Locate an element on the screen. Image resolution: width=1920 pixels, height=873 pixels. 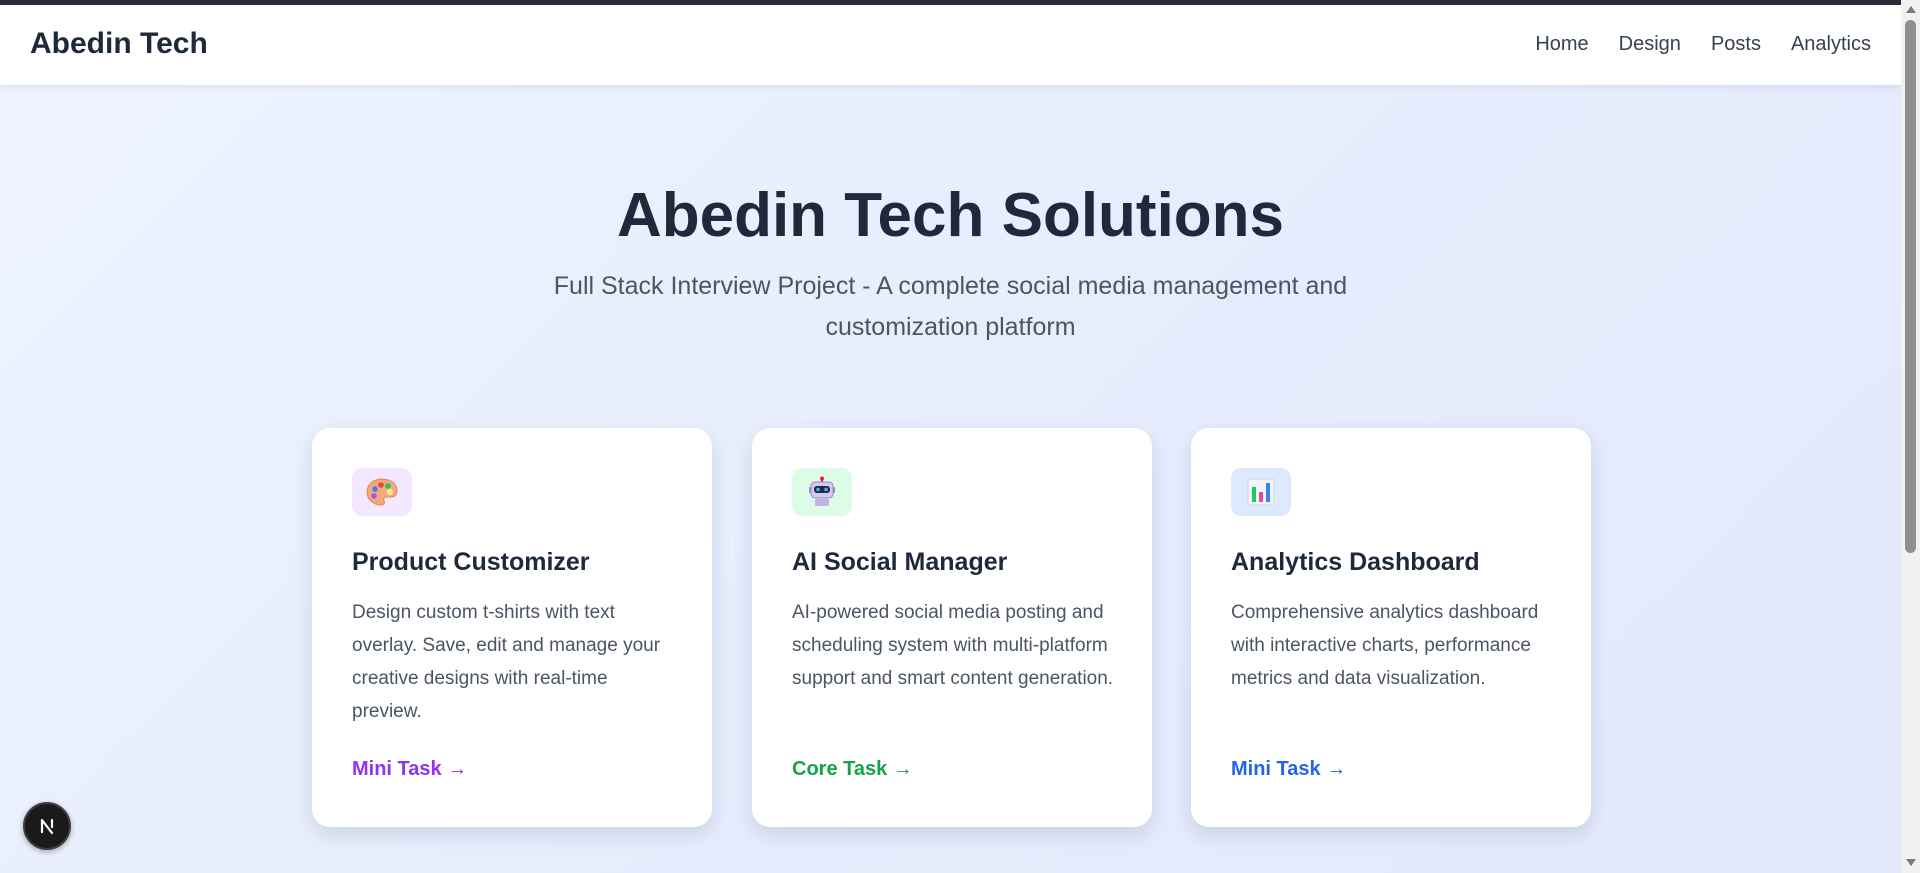
nav-link-design: Design is located at coordinates (1650, 44).